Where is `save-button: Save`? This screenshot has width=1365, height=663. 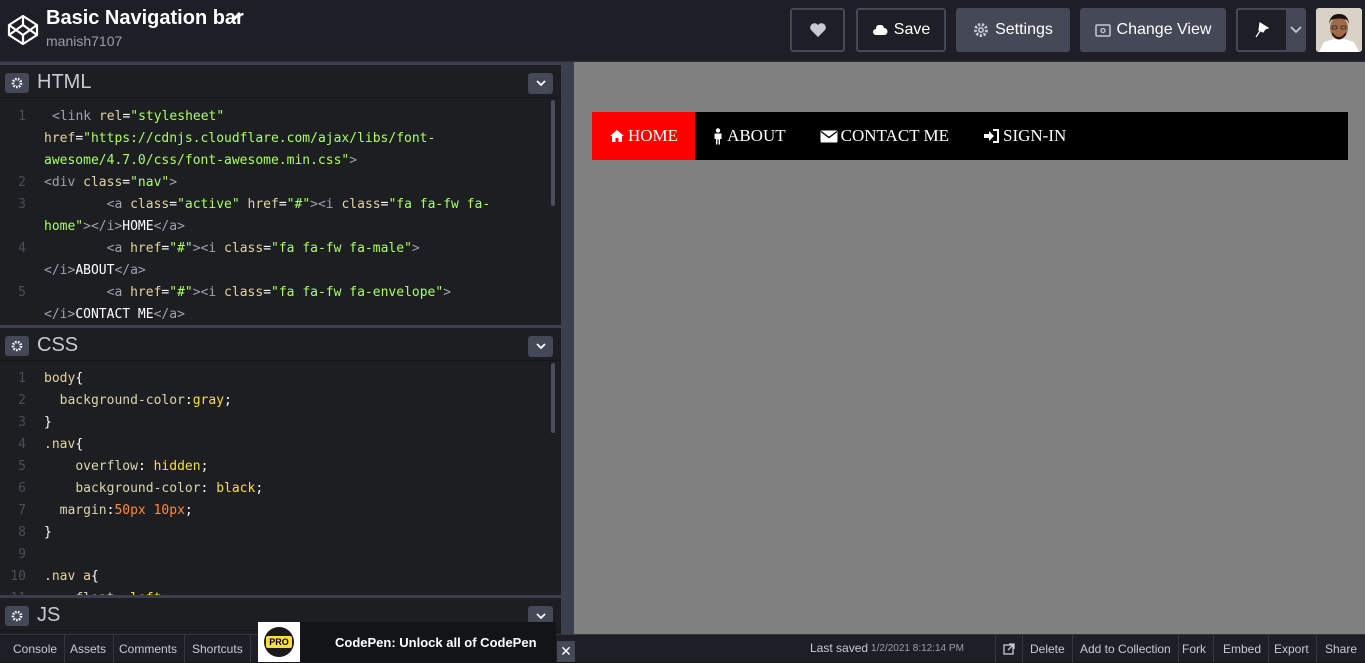 save-button: Save is located at coordinates (901, 30).